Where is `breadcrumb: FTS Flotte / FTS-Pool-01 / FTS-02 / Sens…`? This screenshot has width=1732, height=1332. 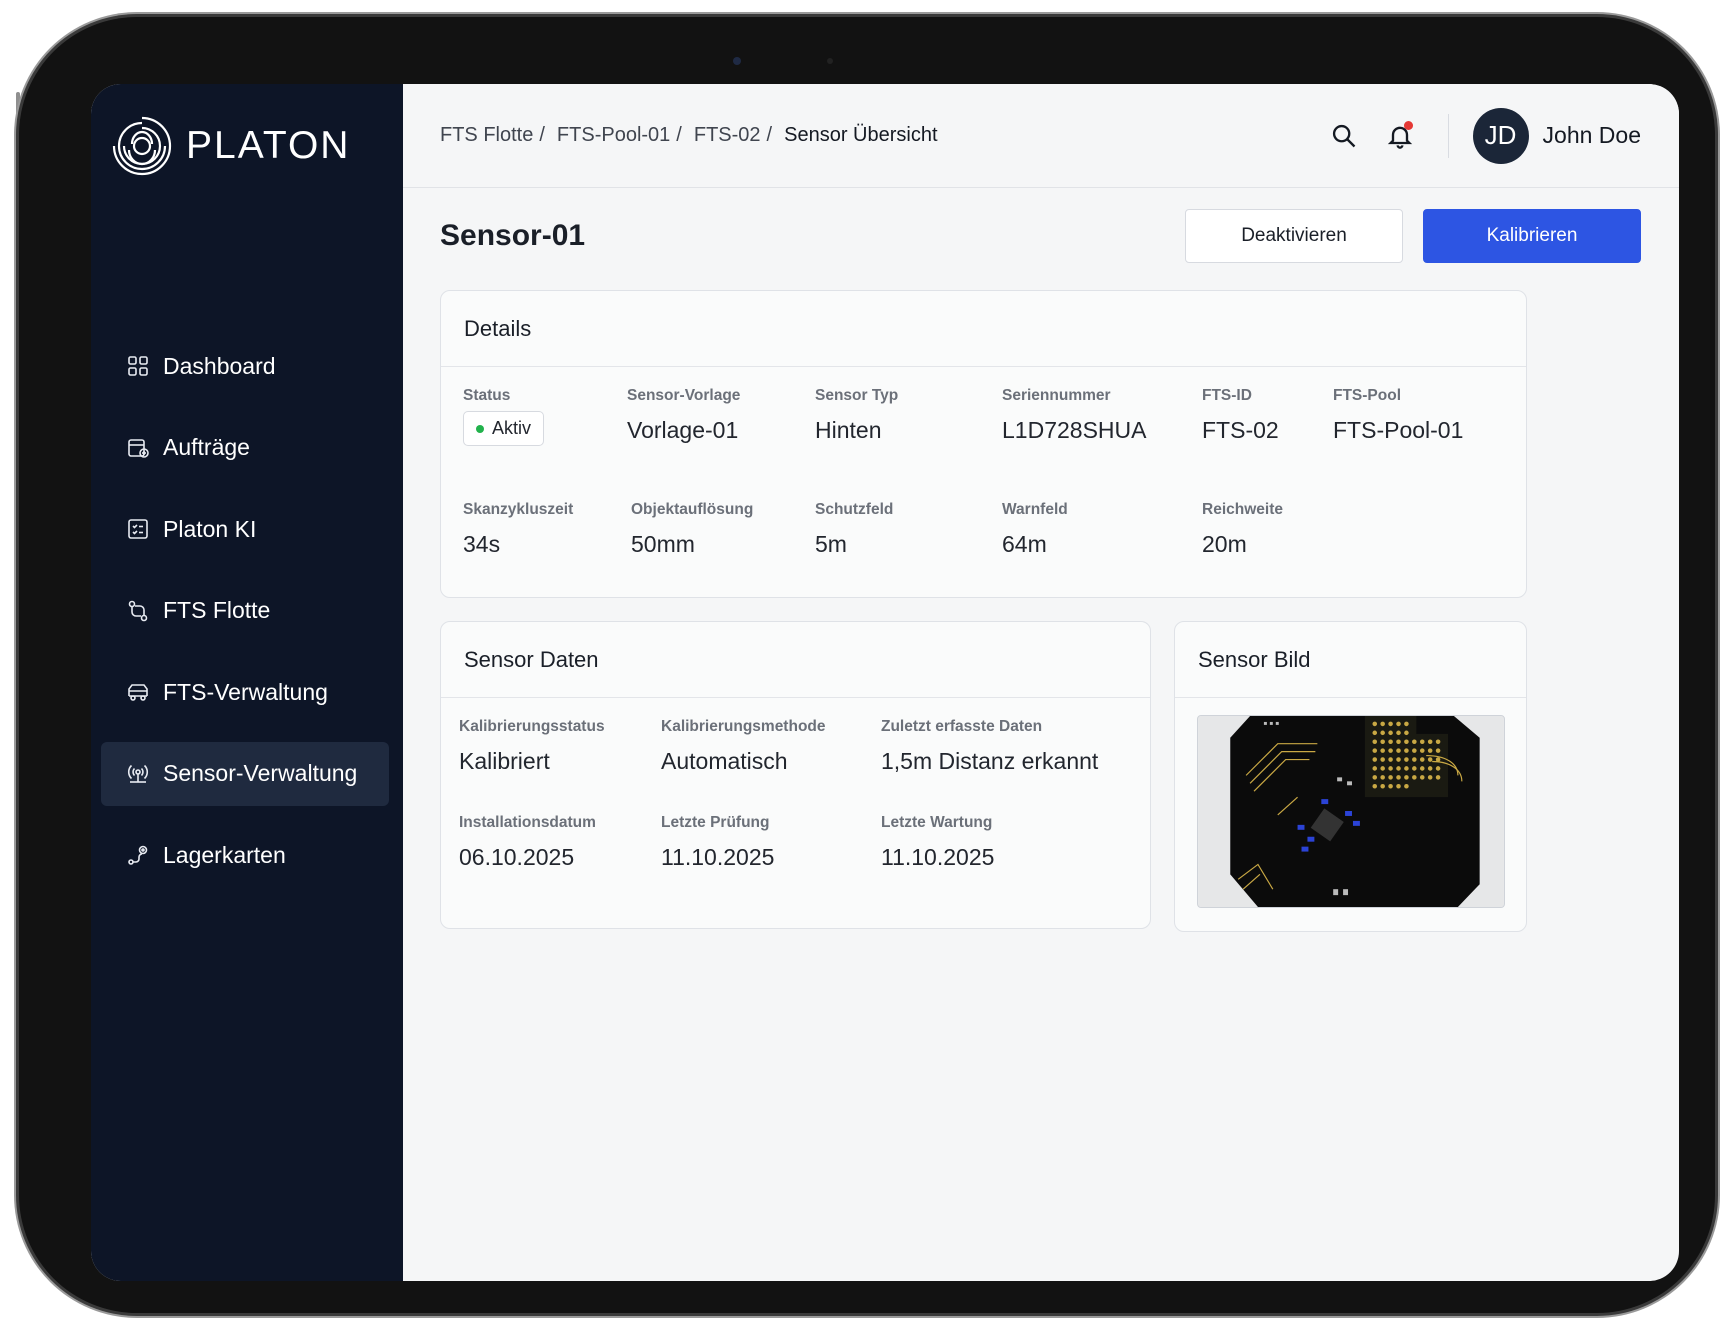 breadcrumb: FTS Flotte / FTS-Pool-01 / FTS-02 / Sens… is located at coordinates (689, 135).